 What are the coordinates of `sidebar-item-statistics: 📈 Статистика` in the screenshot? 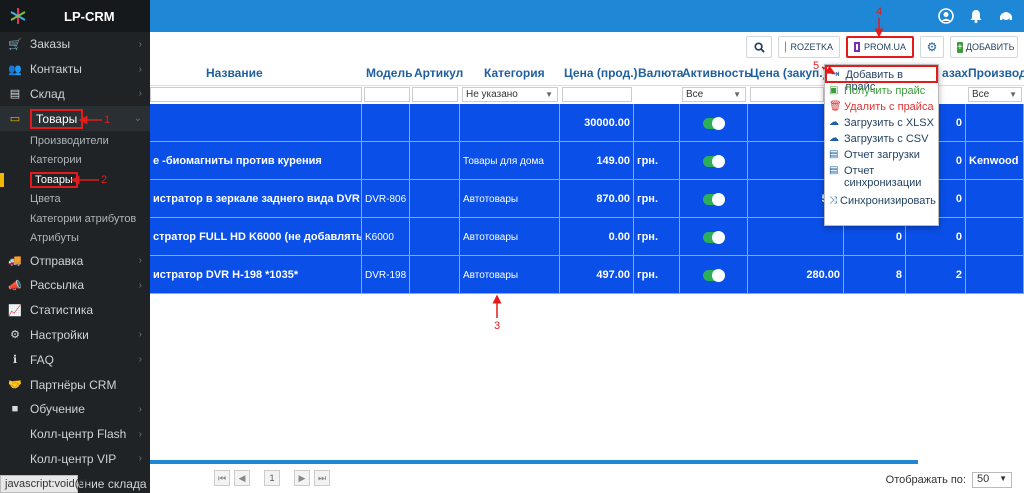 It's located at (75, 310).